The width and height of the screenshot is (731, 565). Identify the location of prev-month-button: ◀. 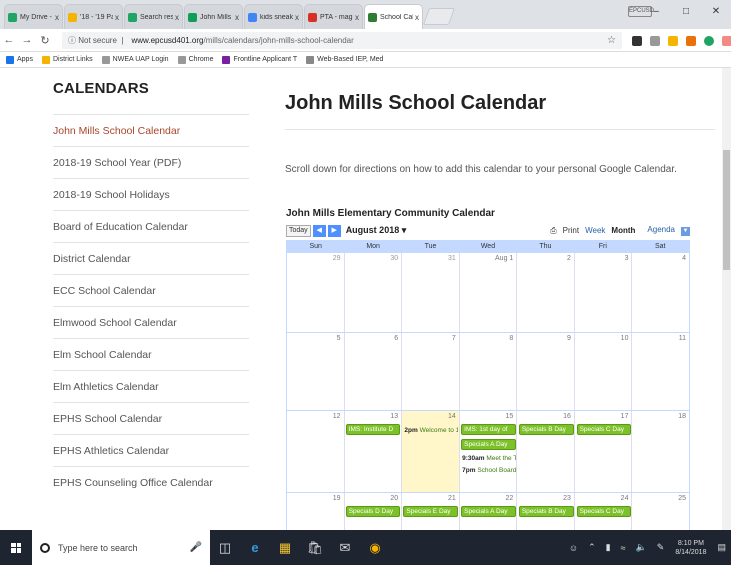
(319, 230).